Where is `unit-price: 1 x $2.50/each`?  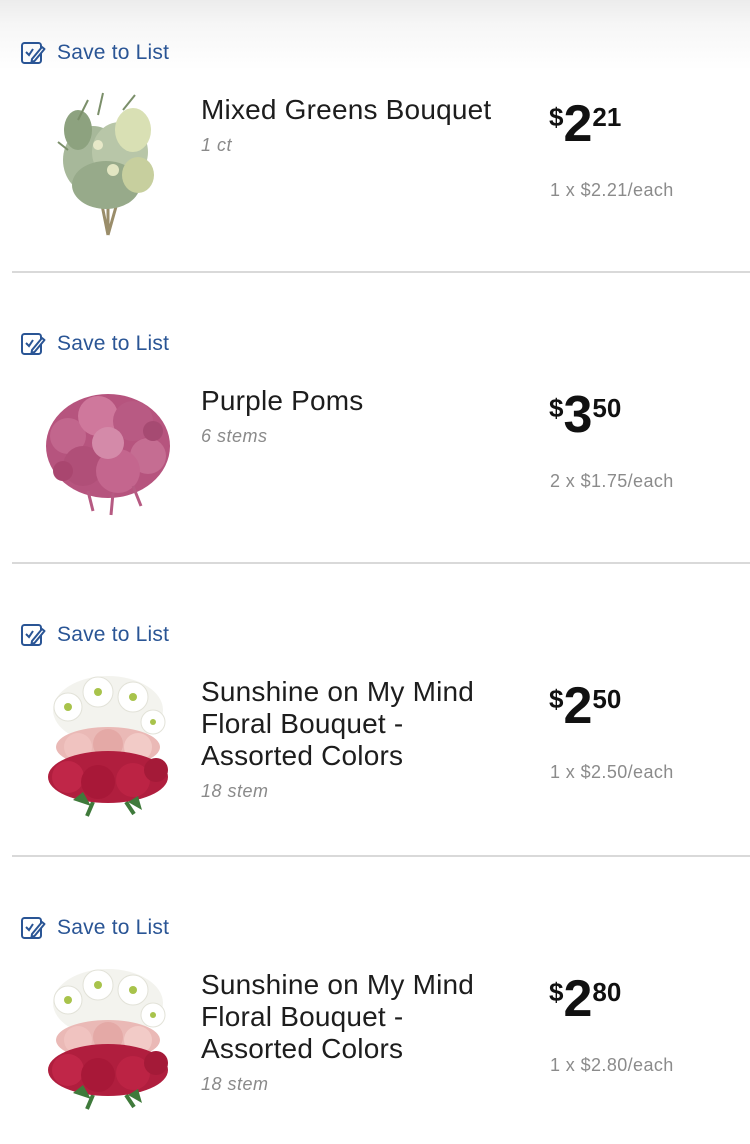
unit-price: 1 x $2.50/each is located at coordinates (612, 772).